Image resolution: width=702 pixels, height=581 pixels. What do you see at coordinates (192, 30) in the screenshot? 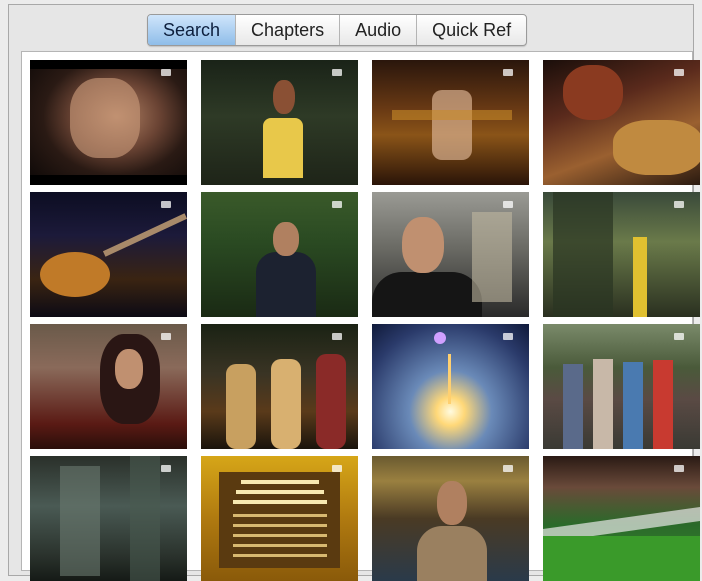
I see `tab-search: Search` at bounding box center [192, 30].